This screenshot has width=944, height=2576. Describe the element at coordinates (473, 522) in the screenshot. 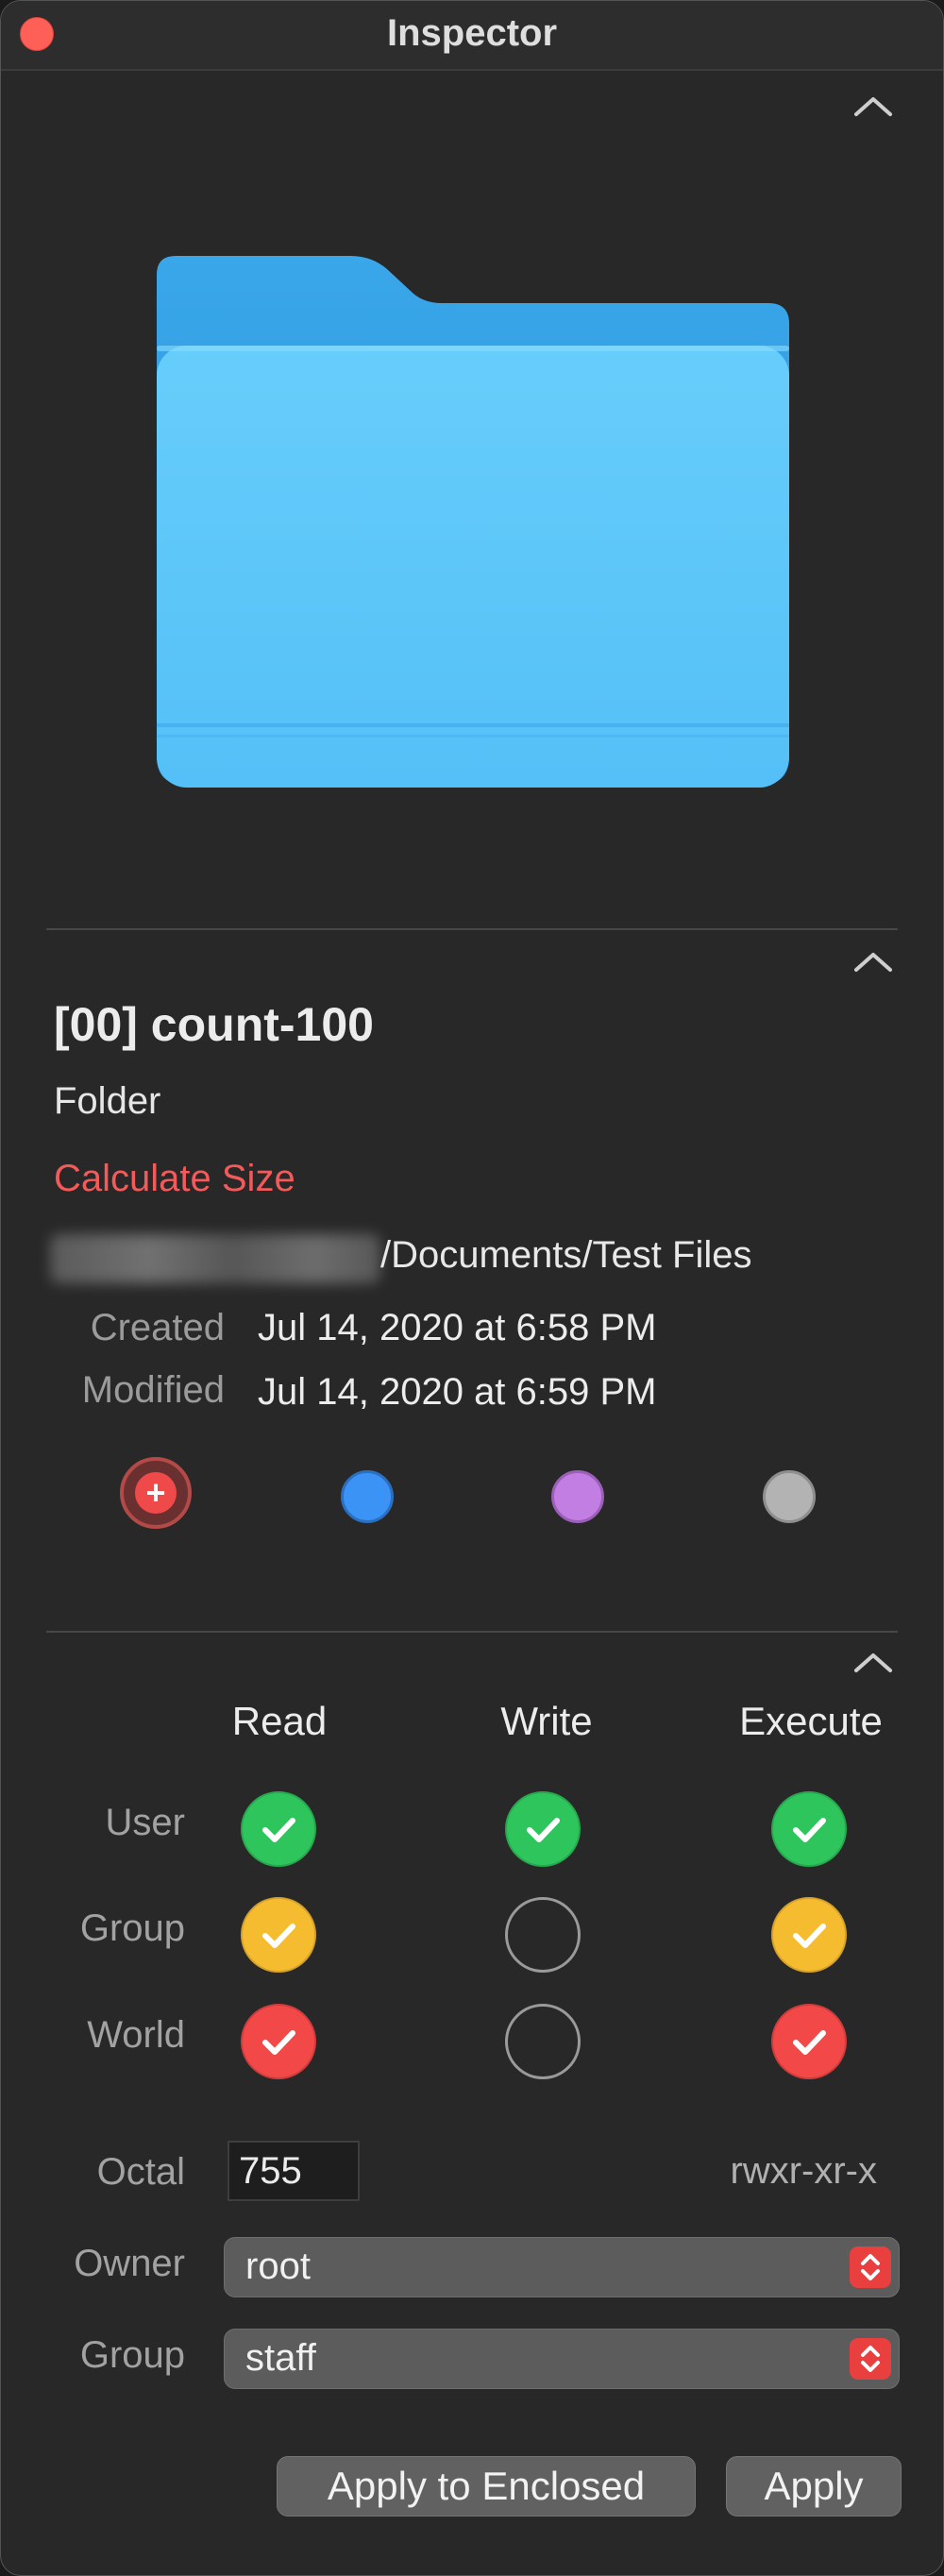

I see `folder-icon` at that location.